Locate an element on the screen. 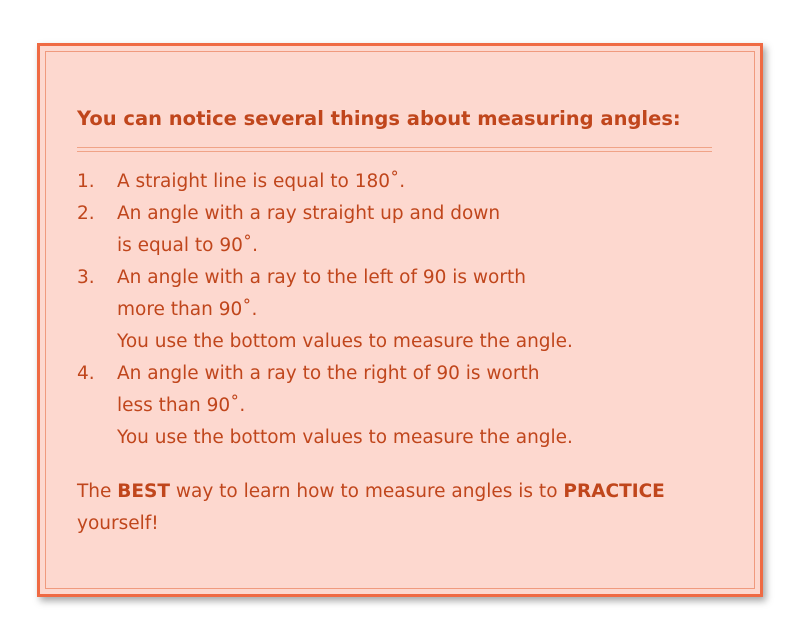 This screenshot has width=800, height=640. list-item: 1. A straight line is equal to 180˚. is located at coordinates (407, 182).